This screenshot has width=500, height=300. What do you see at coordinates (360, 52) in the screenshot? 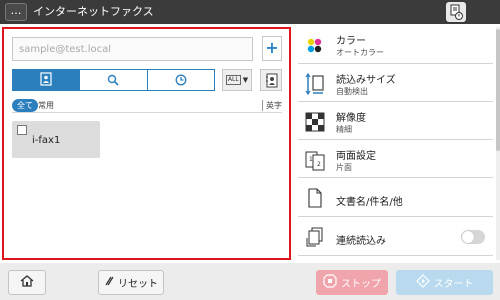
I see `setting-value: オートカラー` at bounding box center [360, 52].